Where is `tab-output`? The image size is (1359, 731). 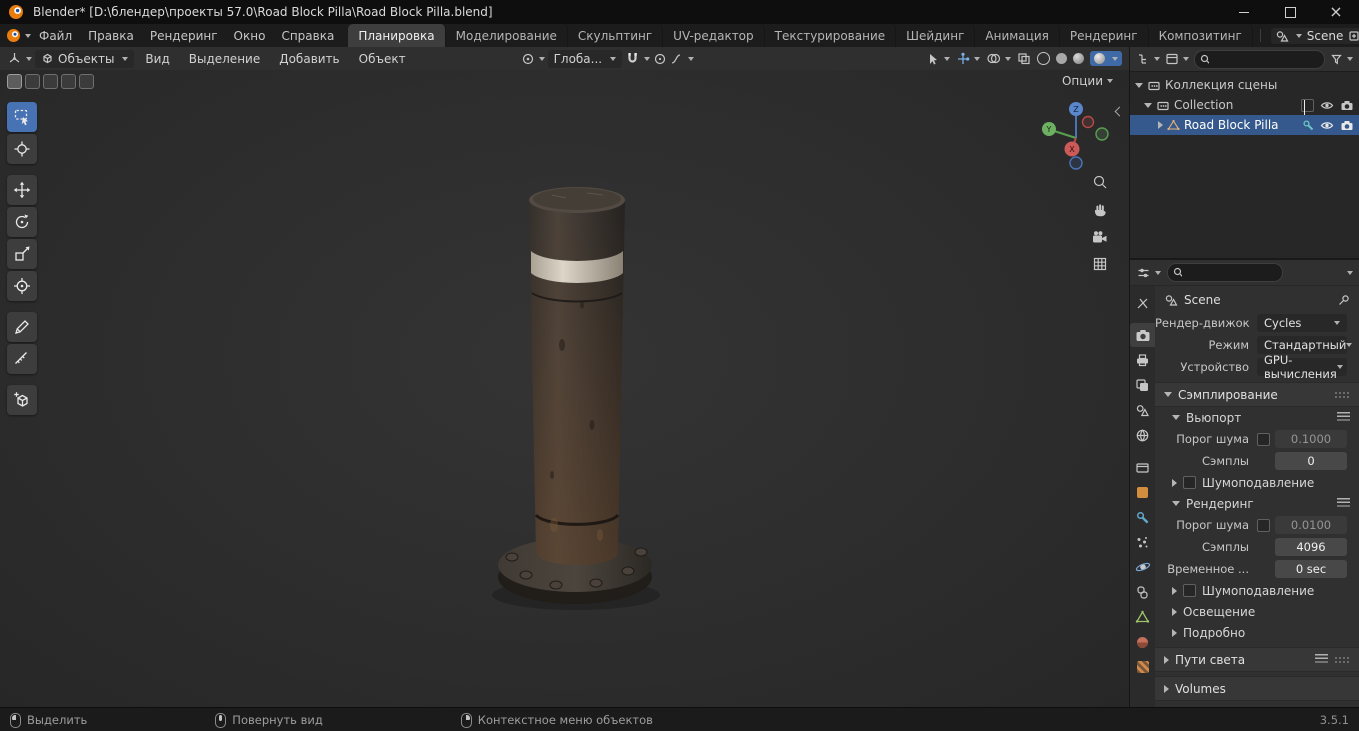 tab-output is located at coordinates (1142, 360).